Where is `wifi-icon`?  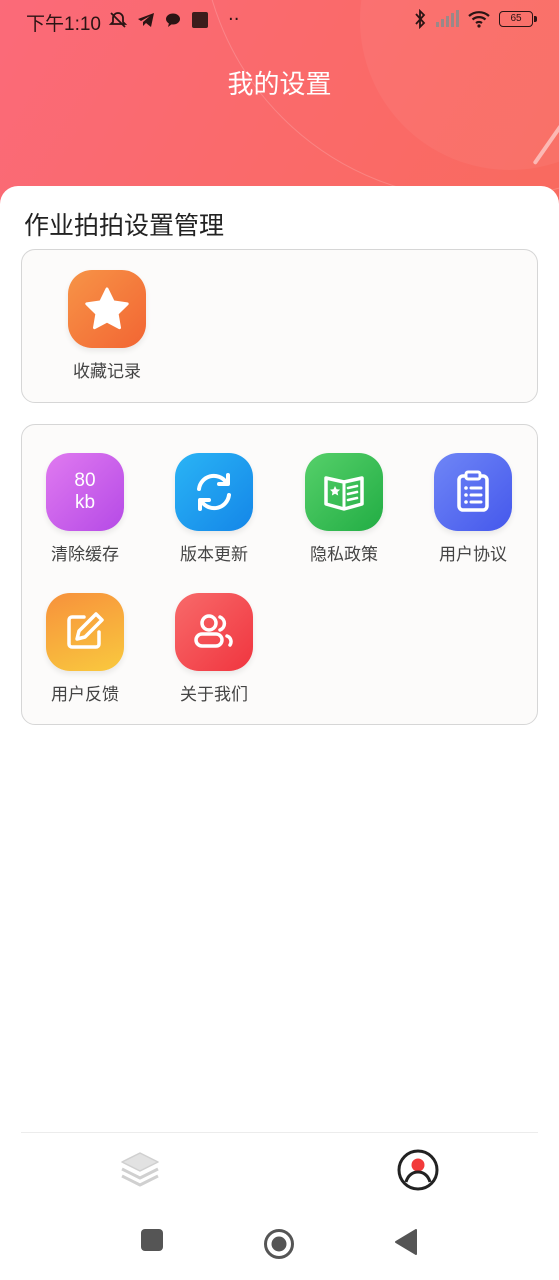
wifi-icon is located at coordinates (479, 19).